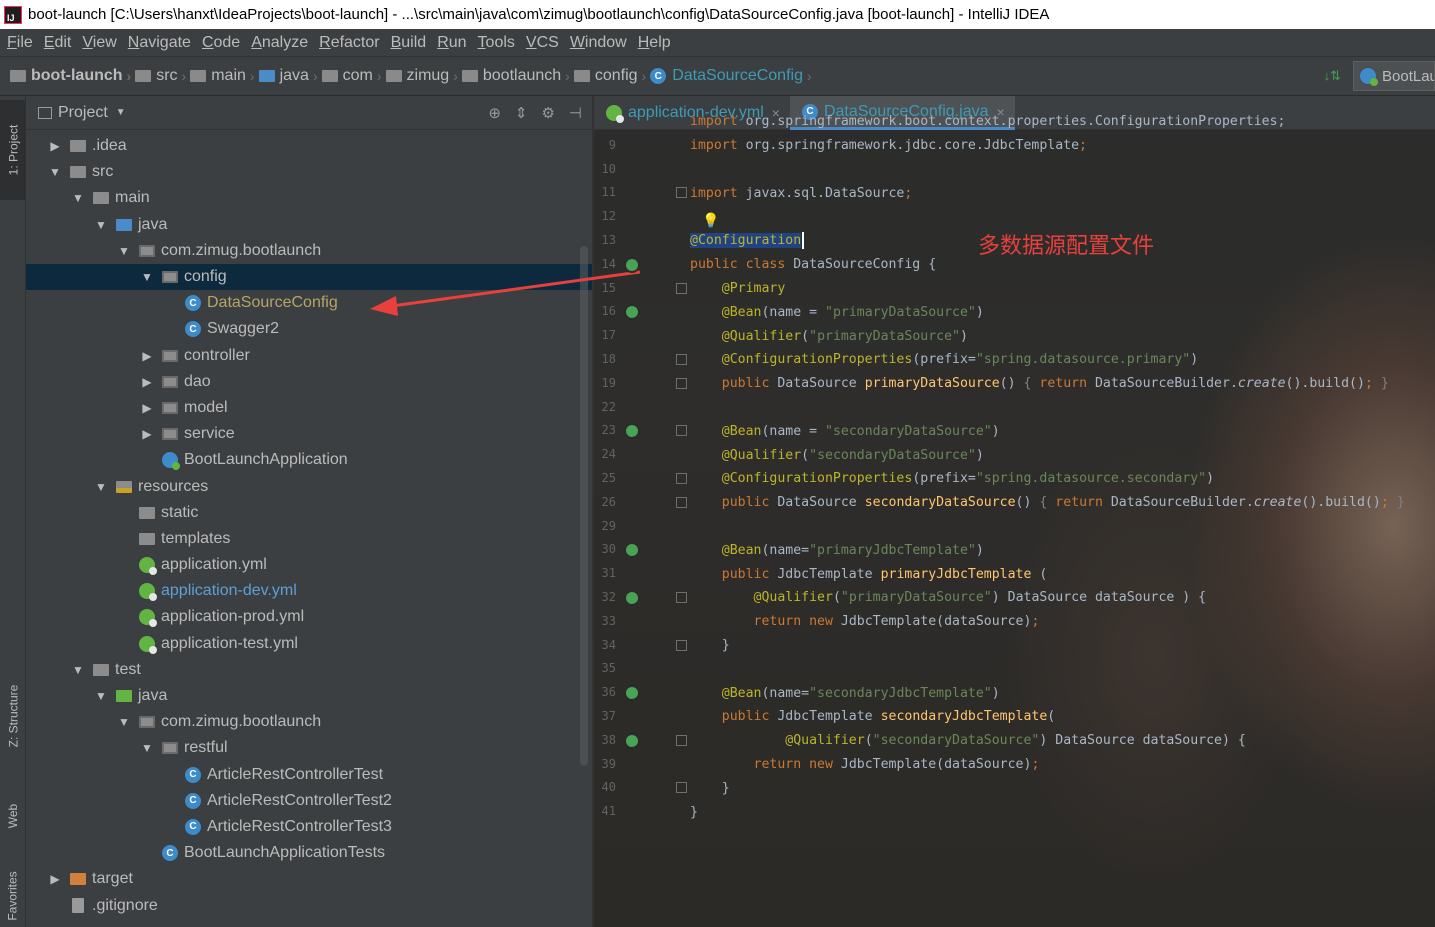 This screenshot has height=927, width=1435. What do you see at coordinates (837, 312) in the screenshot?
I see `code-line: @Bean (name = "primaryDataSource")` at bounding box center [837, 312].